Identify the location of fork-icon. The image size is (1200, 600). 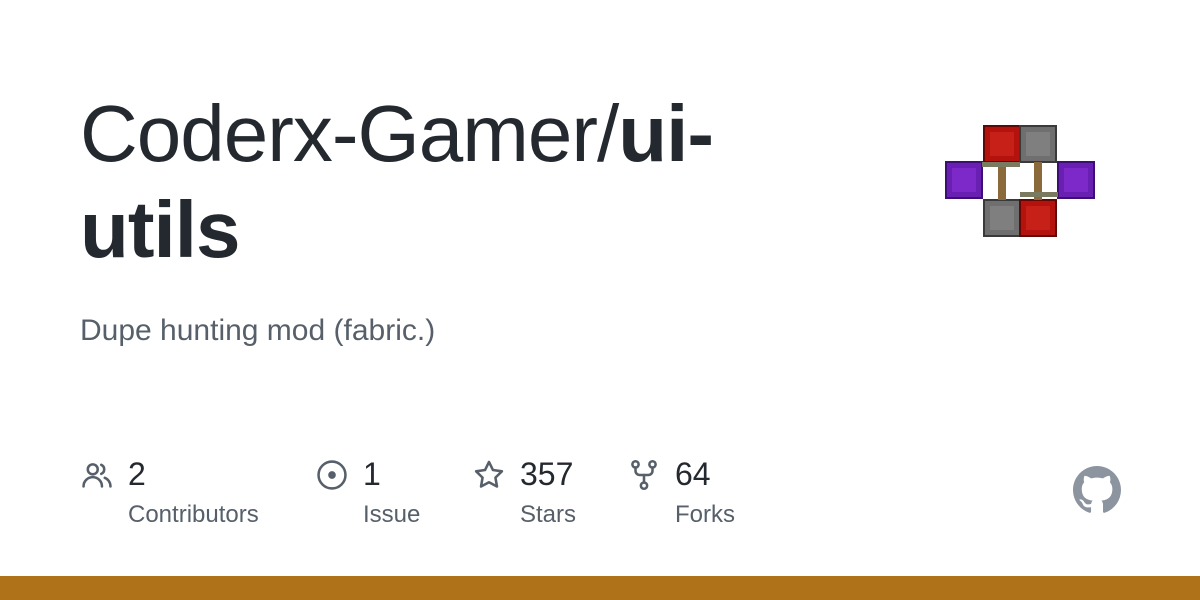
(644, 475).